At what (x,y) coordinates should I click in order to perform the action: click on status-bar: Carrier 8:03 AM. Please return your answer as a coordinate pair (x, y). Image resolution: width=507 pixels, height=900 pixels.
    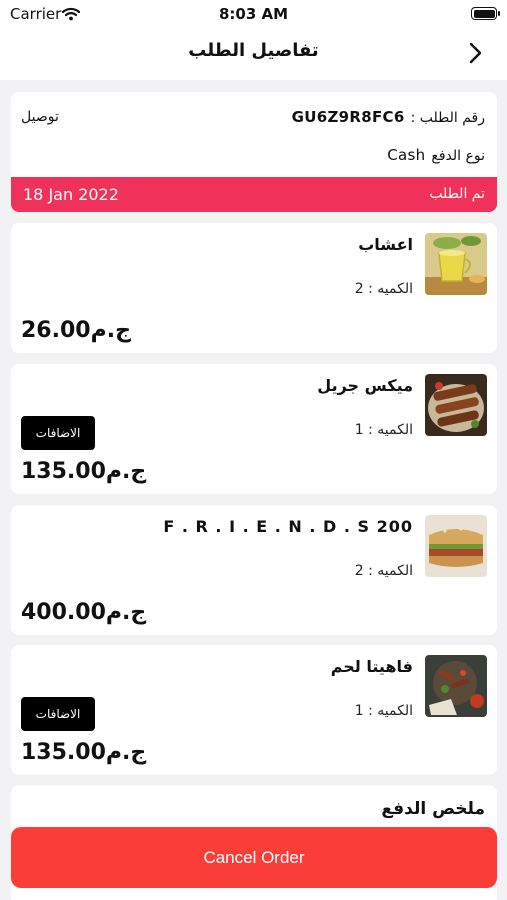
    Looking at the image, I should click on (253, 15).